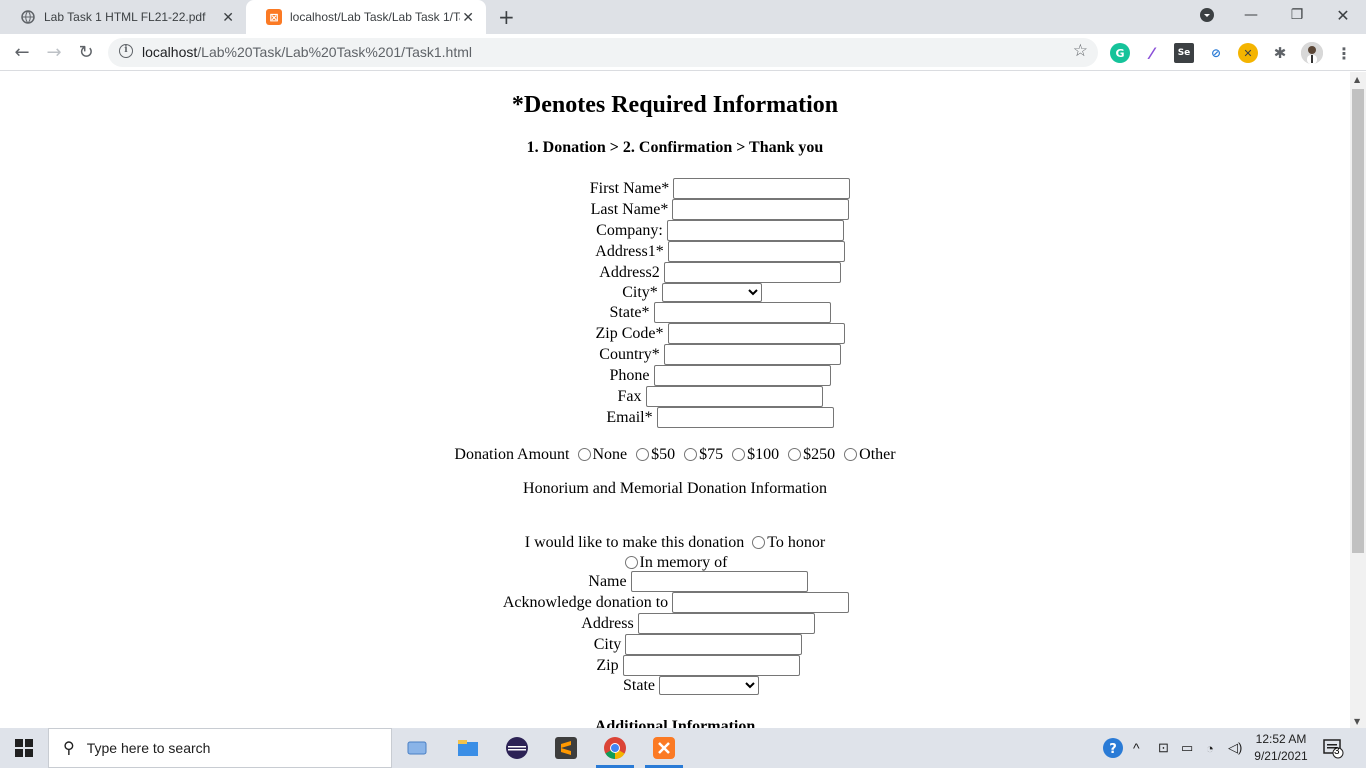  I want to click on taskbar-search-input: ⚲ Type here to search, so click(220, 748).